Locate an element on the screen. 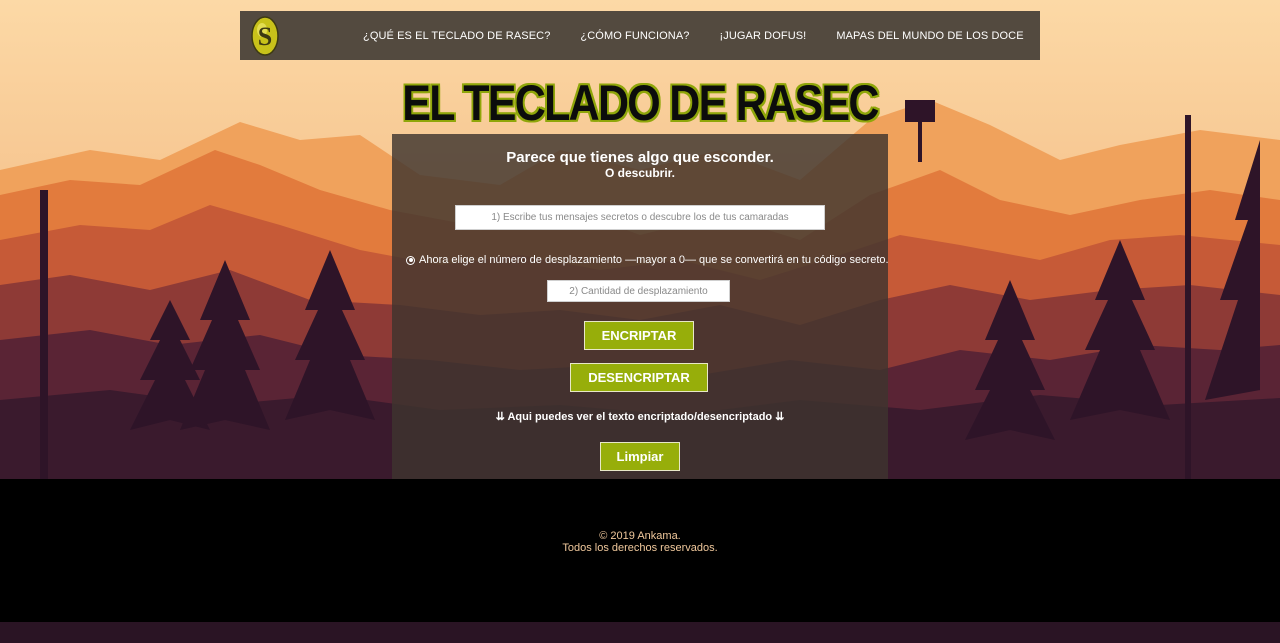 The image size is (1280, 643). footer-rights: Todos los derechos reservados. is located at coordinates (640, 548).